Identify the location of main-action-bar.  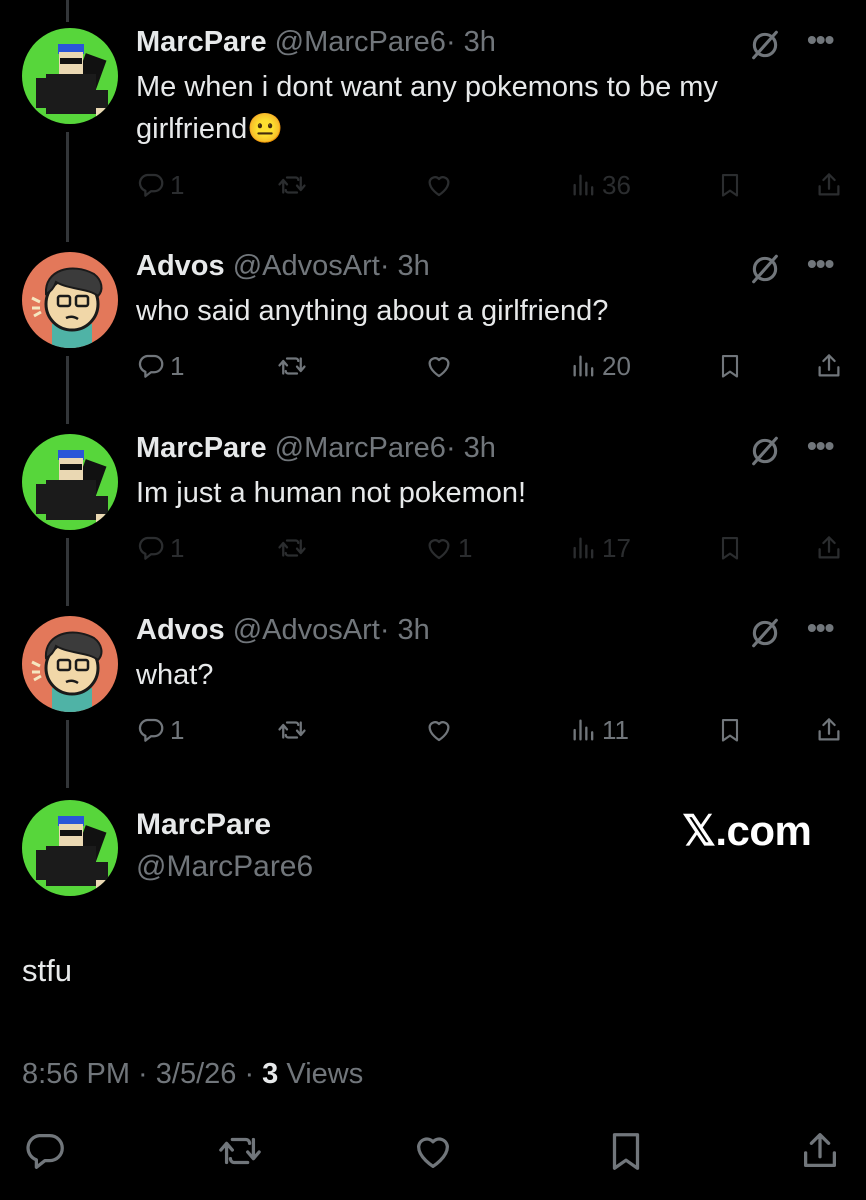
(433, 1153).